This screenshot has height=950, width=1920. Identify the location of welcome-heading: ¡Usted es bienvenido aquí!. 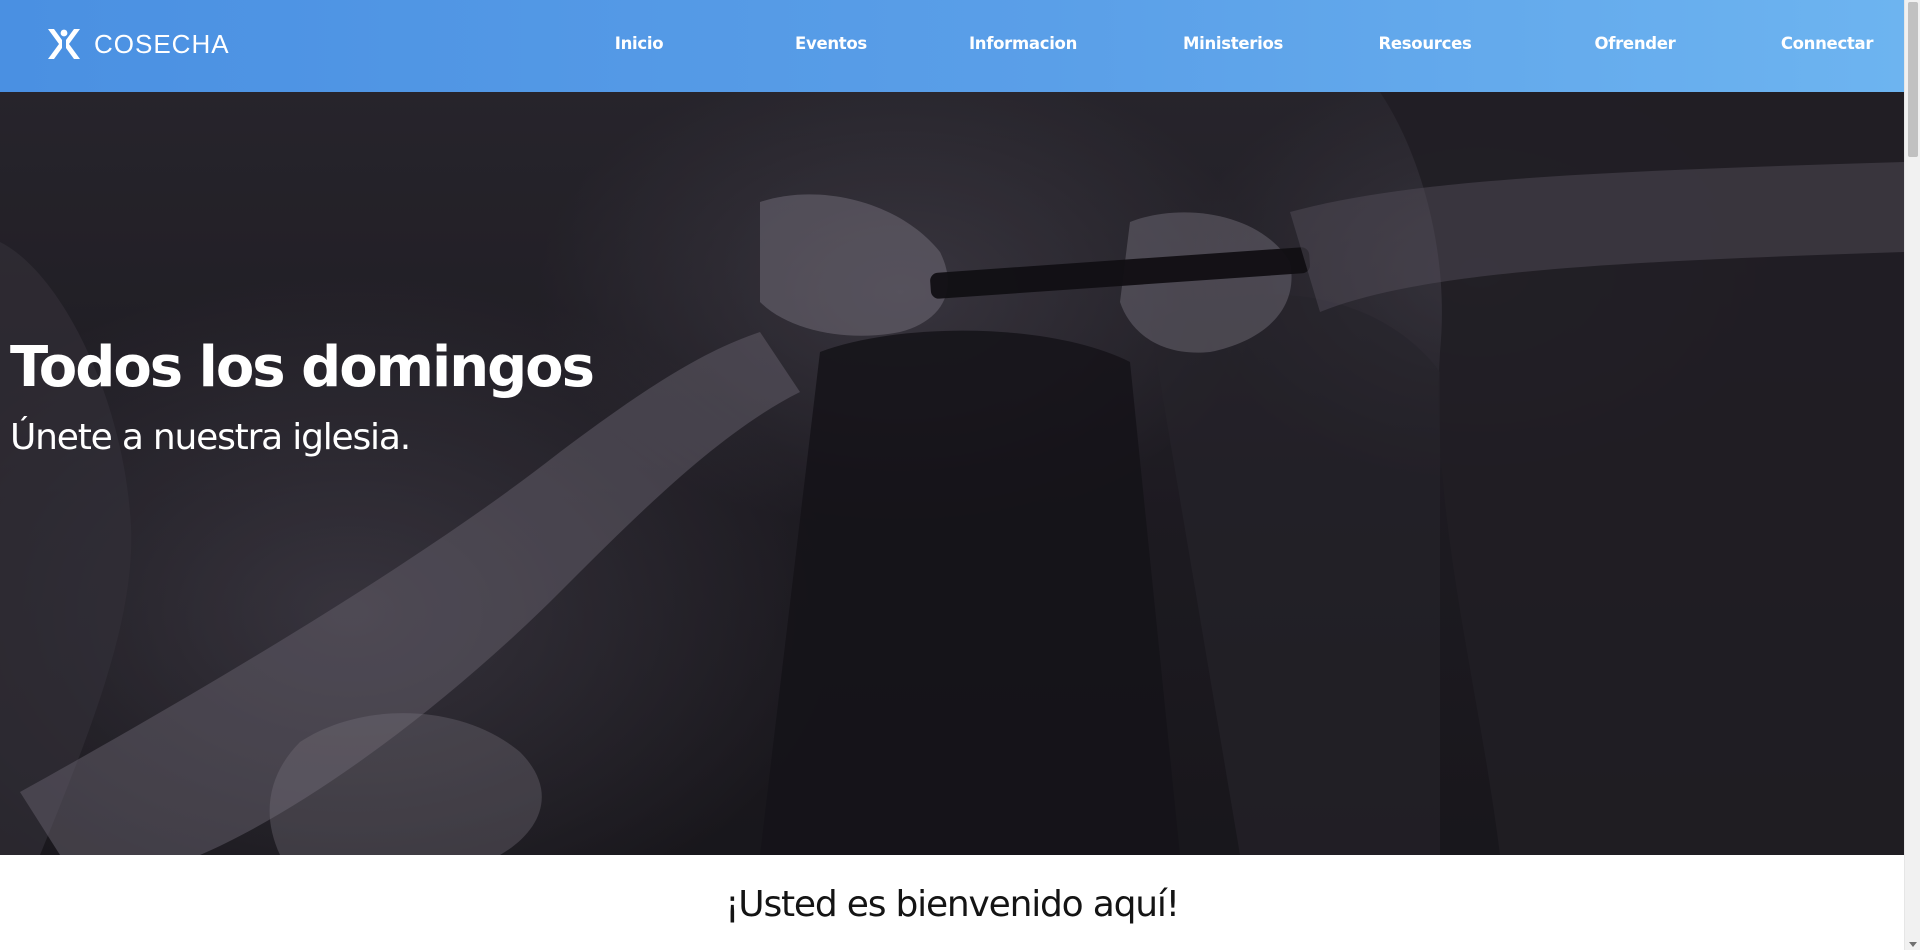
(952, 904).